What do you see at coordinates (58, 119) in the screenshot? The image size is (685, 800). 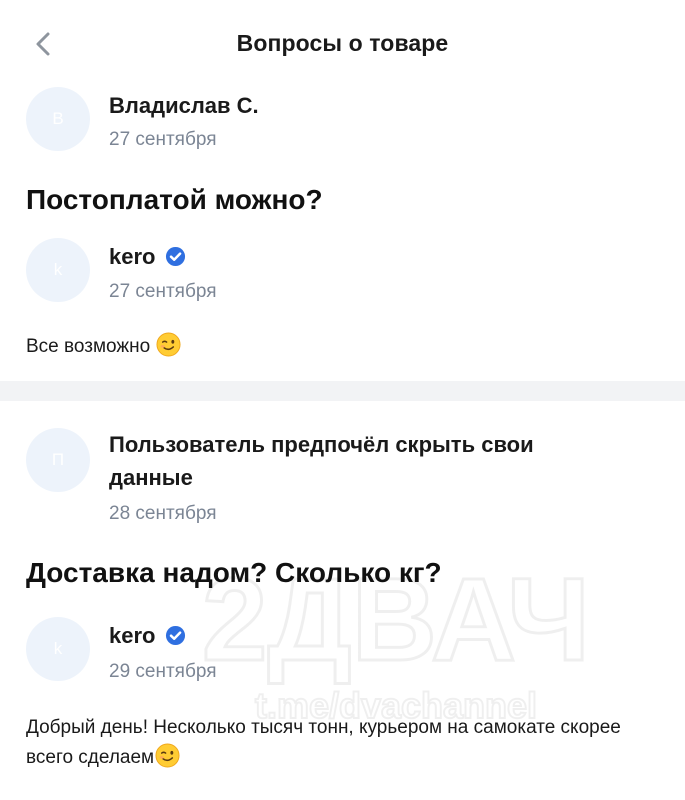 I see `avatar: В` at bounding box center [58, 119].